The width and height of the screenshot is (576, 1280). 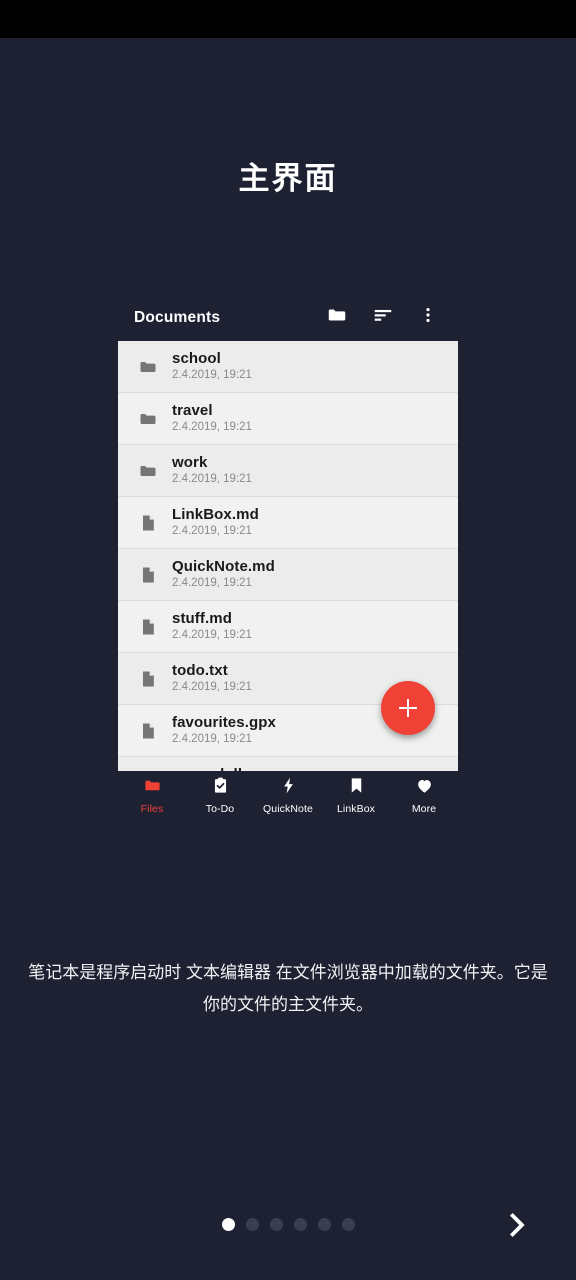 I want to click on table-row: travel 2.4.2019, 19:21, so click(x=288, y=419).